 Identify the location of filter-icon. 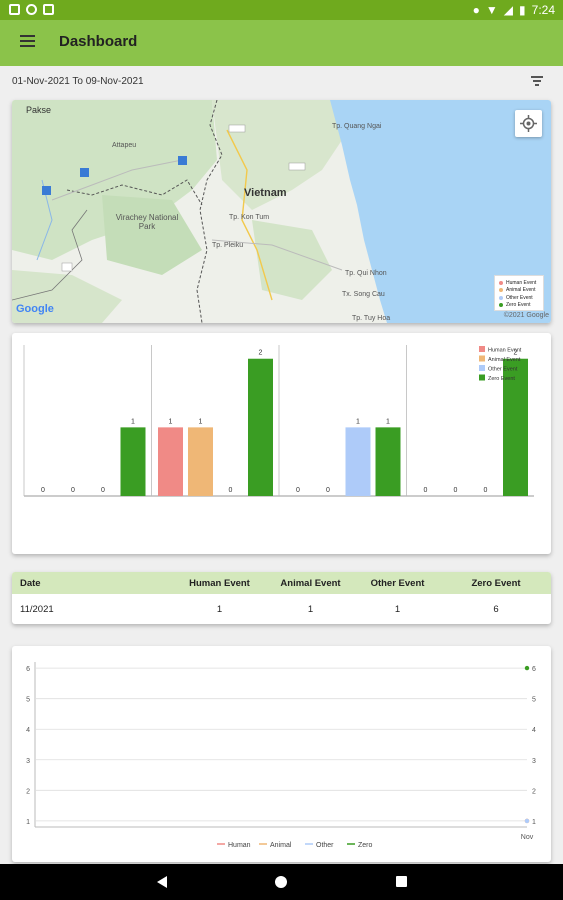
(537, 81).